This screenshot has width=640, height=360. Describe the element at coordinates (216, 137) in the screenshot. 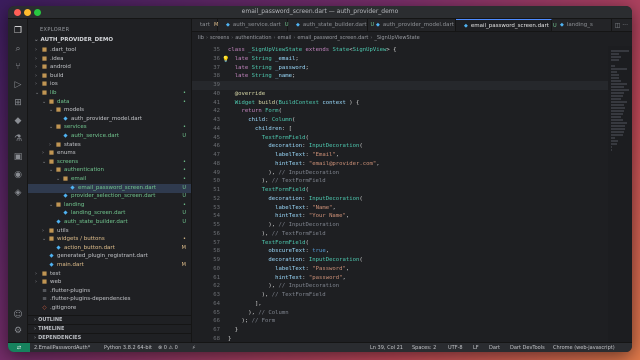

I see `line-number: 45` at that location.